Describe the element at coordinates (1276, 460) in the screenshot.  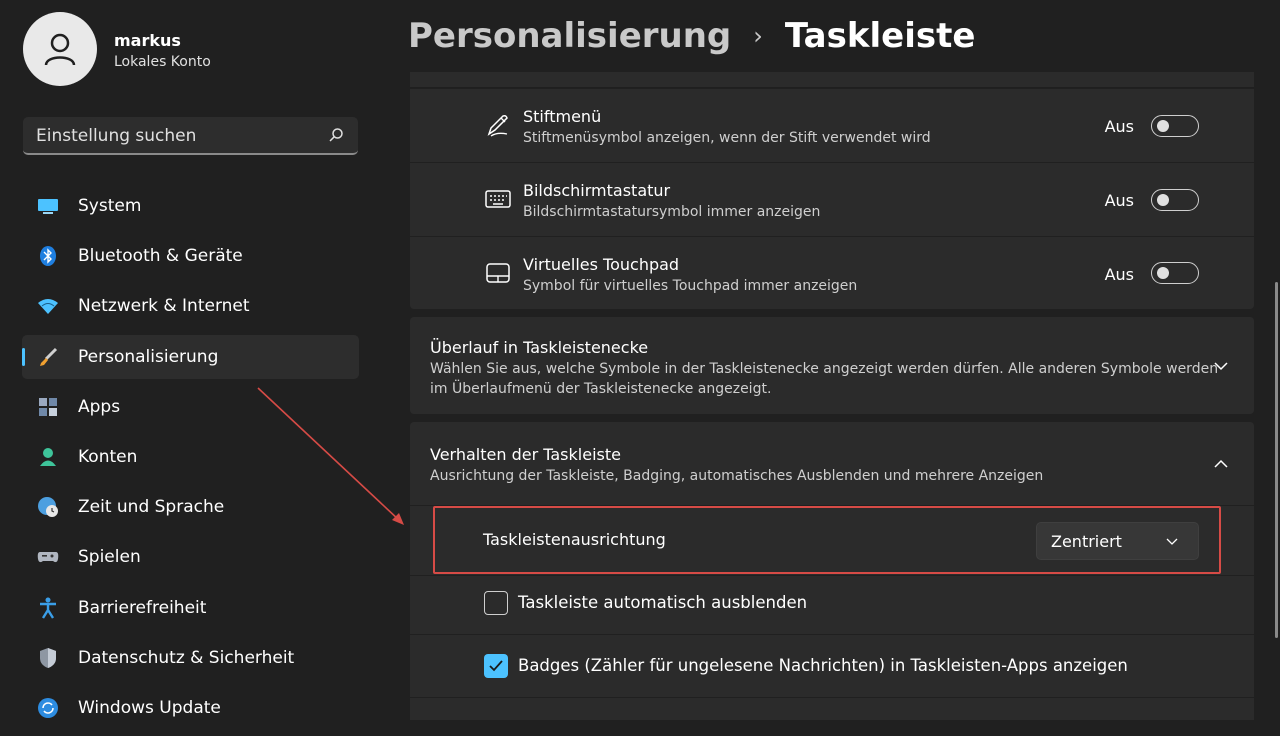
I see `scrollbar` at that location.